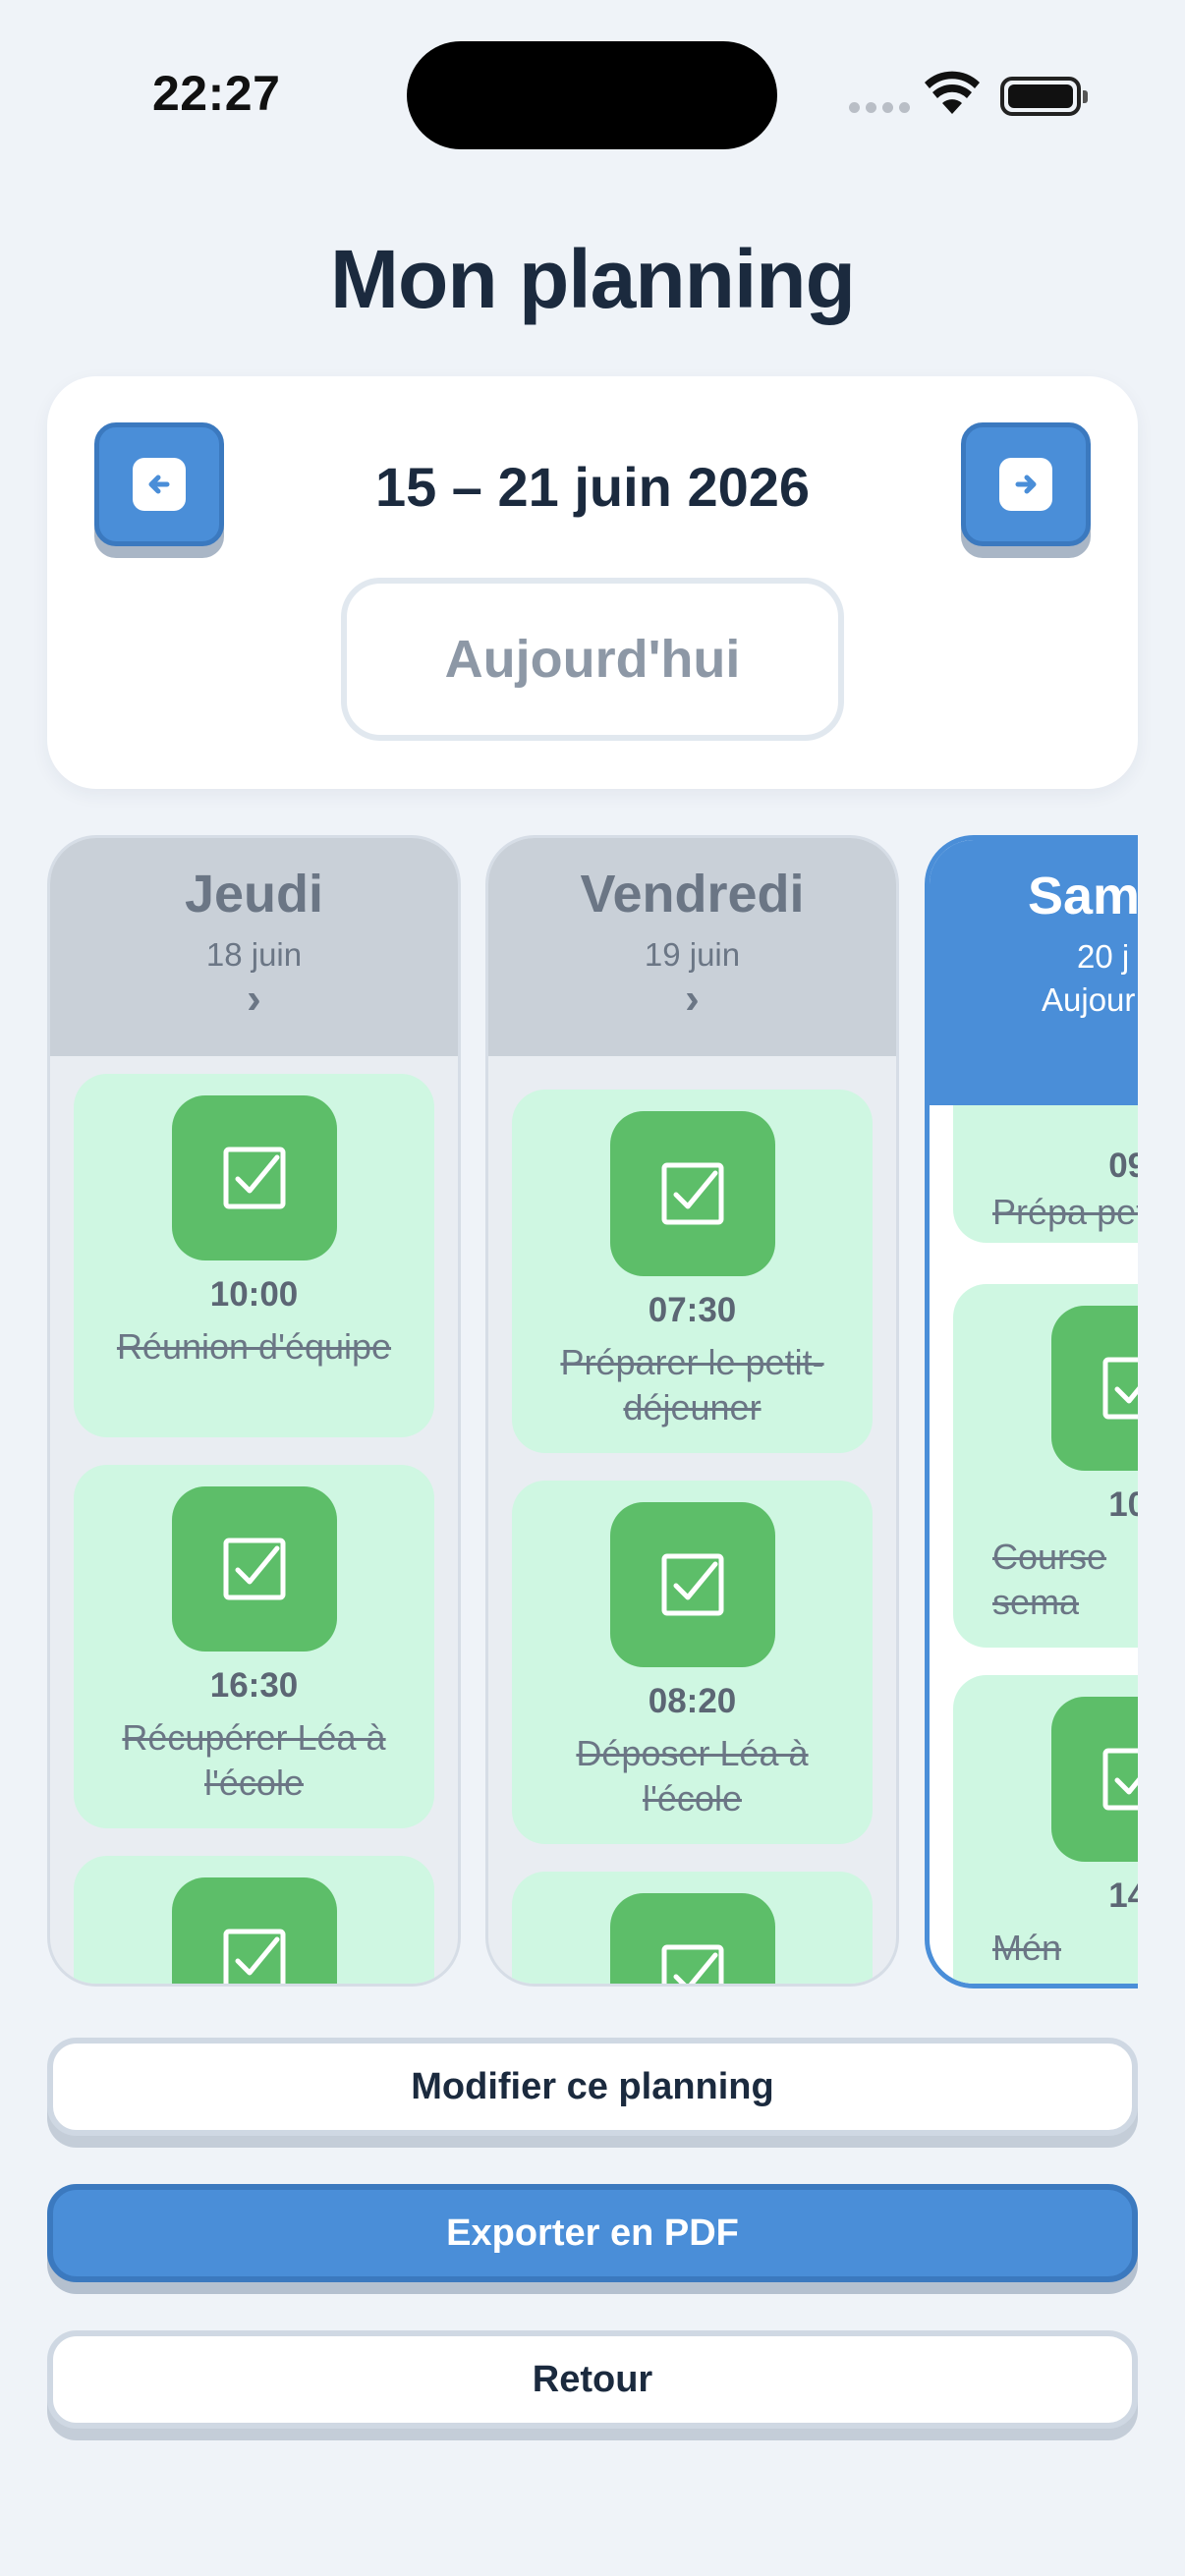 The height and width of the screenshot is (2576, 1185). I want to click on battery-icon, so click(1044, 96).